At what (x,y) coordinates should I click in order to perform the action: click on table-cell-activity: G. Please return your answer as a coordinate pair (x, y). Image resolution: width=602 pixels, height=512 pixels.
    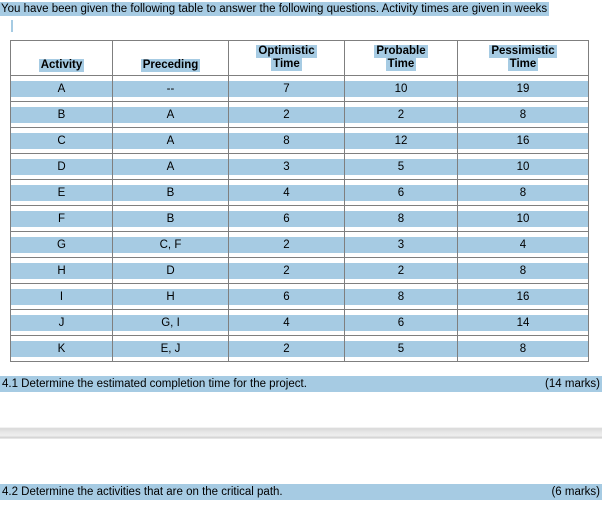
    Looking at the image, I should click on (61, 244).